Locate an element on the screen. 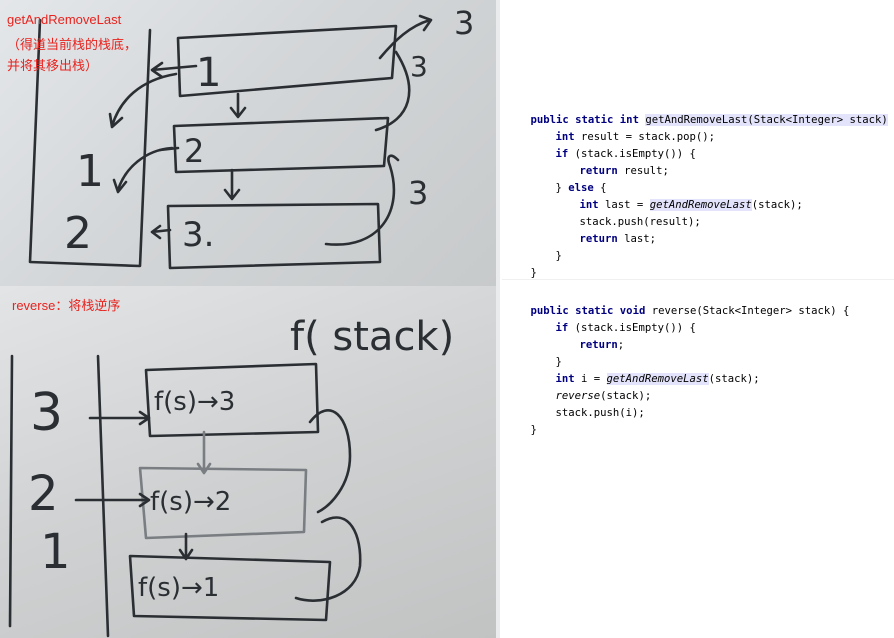  stack-label-3: 1 is located at coordinates (55, 552).